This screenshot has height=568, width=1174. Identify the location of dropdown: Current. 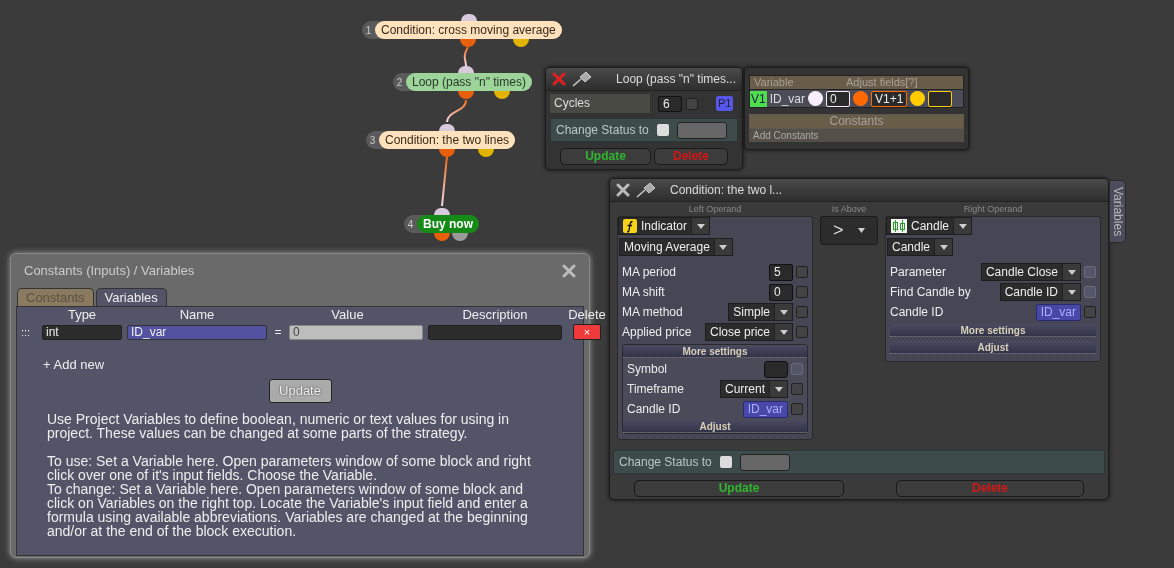
(754, 389).